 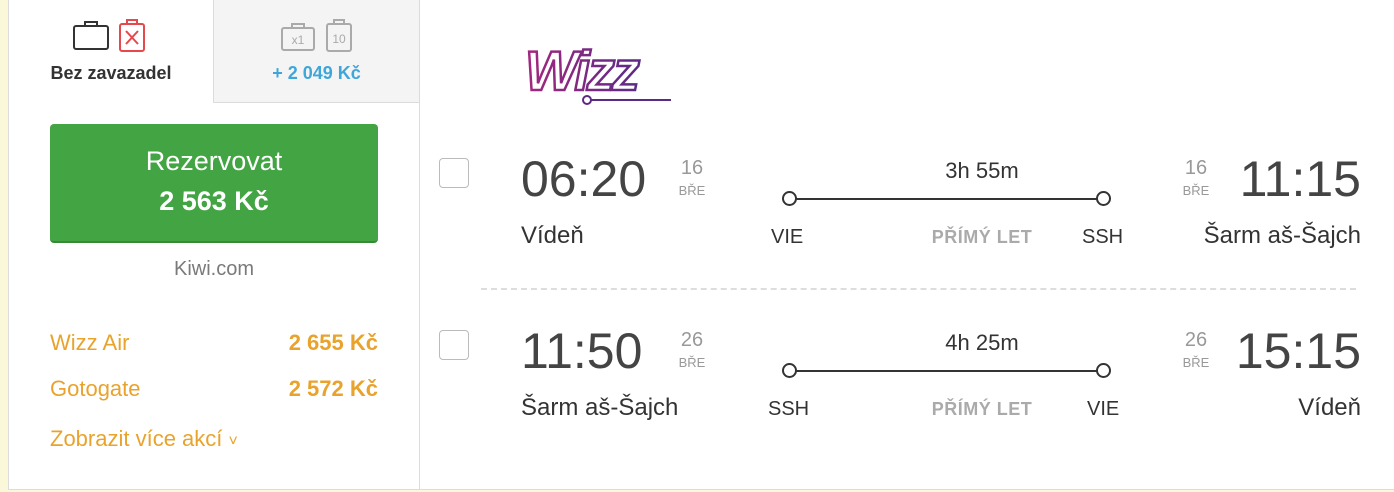 I want to click on departure-date: 26 BŘE, so click(x=692, y=349).